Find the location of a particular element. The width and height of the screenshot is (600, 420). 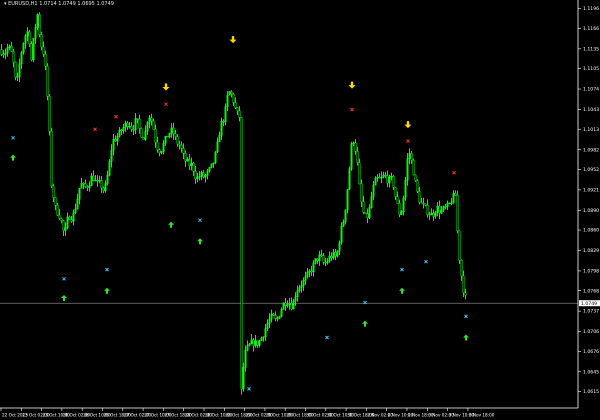

price-tick-label: 1.0860 is located at coordinates (591, 231).